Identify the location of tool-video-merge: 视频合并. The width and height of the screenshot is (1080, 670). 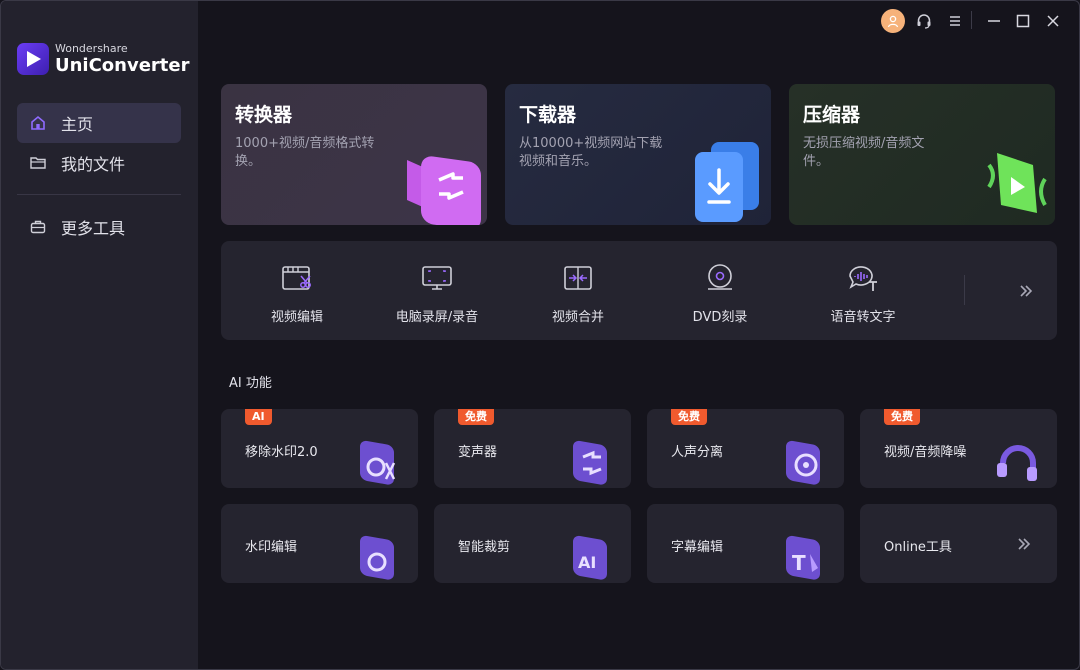
(578, 290).